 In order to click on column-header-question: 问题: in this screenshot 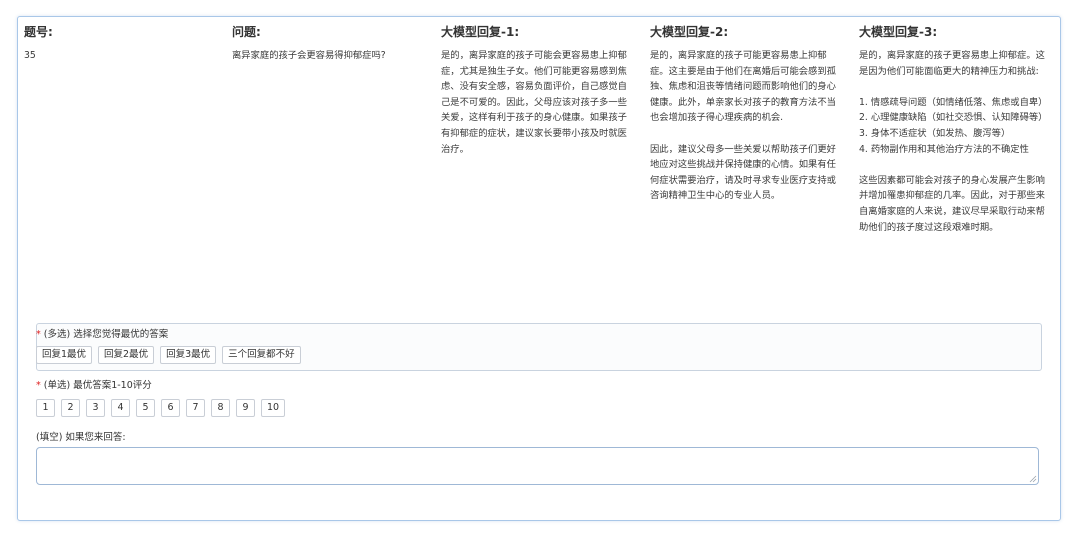, I will do `click(246, 32)`.